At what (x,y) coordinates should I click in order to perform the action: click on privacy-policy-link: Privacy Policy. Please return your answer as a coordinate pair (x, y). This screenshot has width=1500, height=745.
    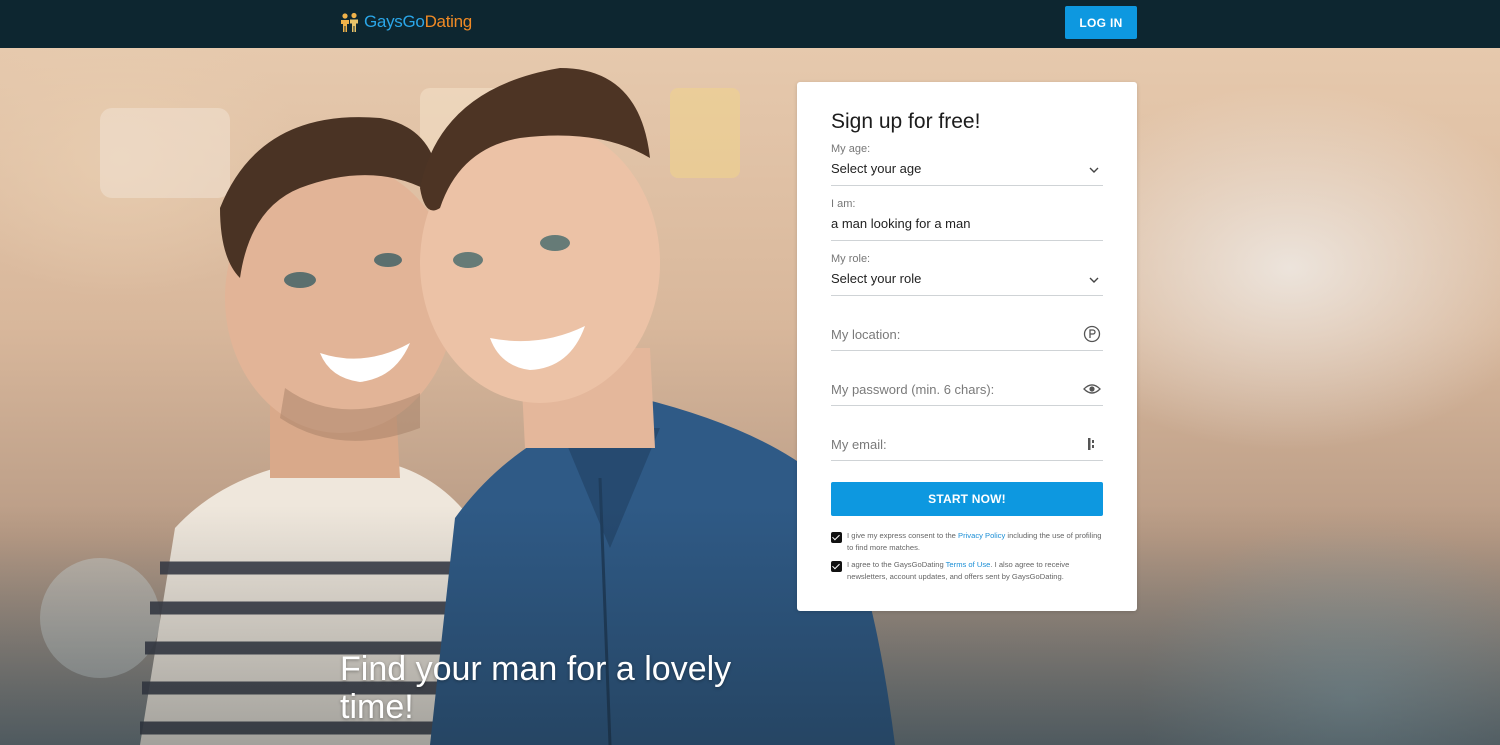
    Looking at the image, I should click on (981, 535).